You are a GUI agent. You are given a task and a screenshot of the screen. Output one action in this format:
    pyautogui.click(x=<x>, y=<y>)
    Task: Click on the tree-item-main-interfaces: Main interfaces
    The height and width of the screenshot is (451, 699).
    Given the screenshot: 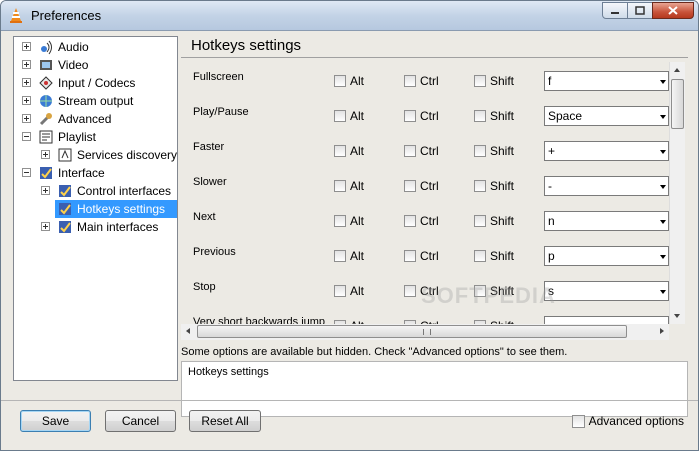 What is the action you would take?
    pyautogui.click(x=95, y=227)
    